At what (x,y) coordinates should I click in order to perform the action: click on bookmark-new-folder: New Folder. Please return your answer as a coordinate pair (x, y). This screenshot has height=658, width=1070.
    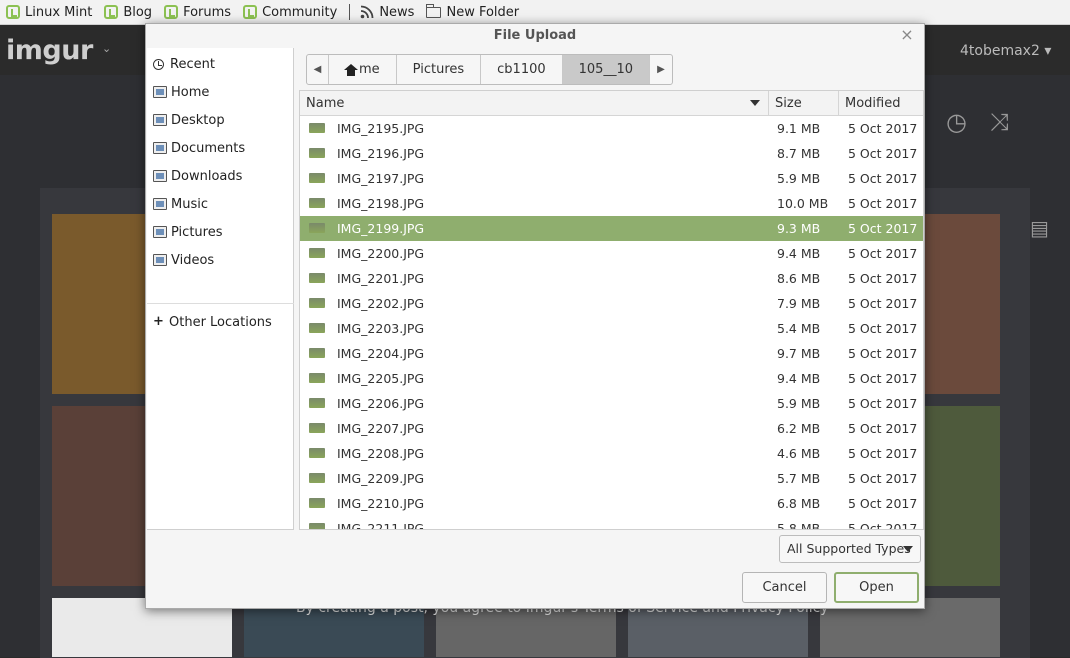
    Looking at the image, I should click on (472, 11).